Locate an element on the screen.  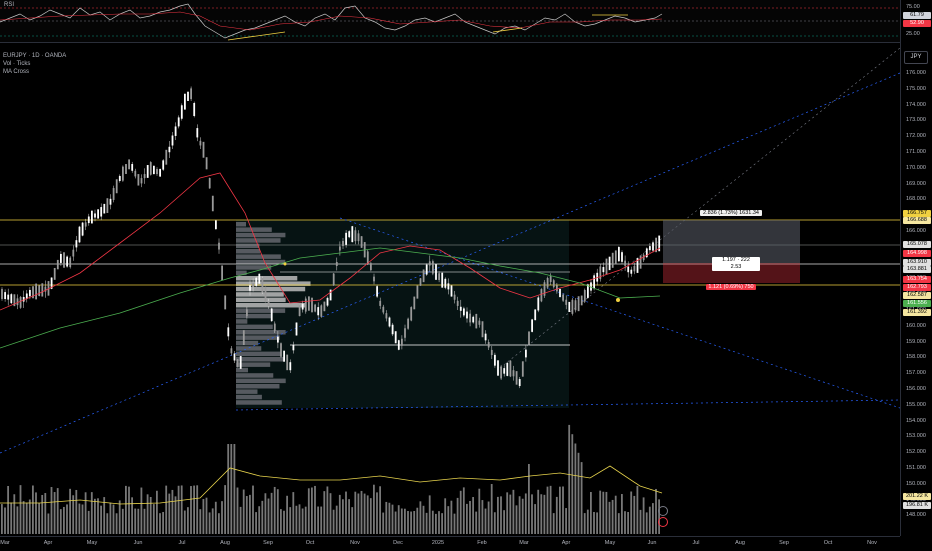
symbol-legend: EURJPY · 1D · OANDA is located at coordinates (34, 56).